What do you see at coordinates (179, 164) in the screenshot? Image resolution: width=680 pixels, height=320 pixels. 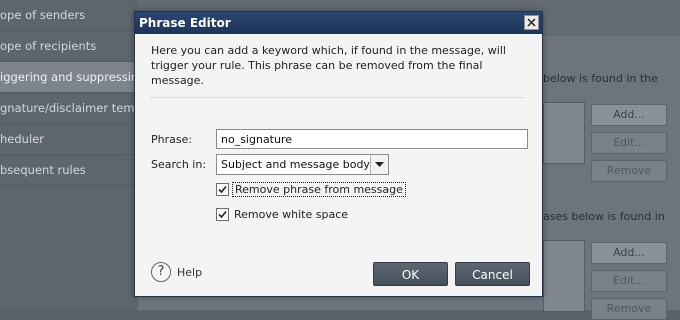 I see `search-in-label: Search in:` at bounding box center [179, 164].